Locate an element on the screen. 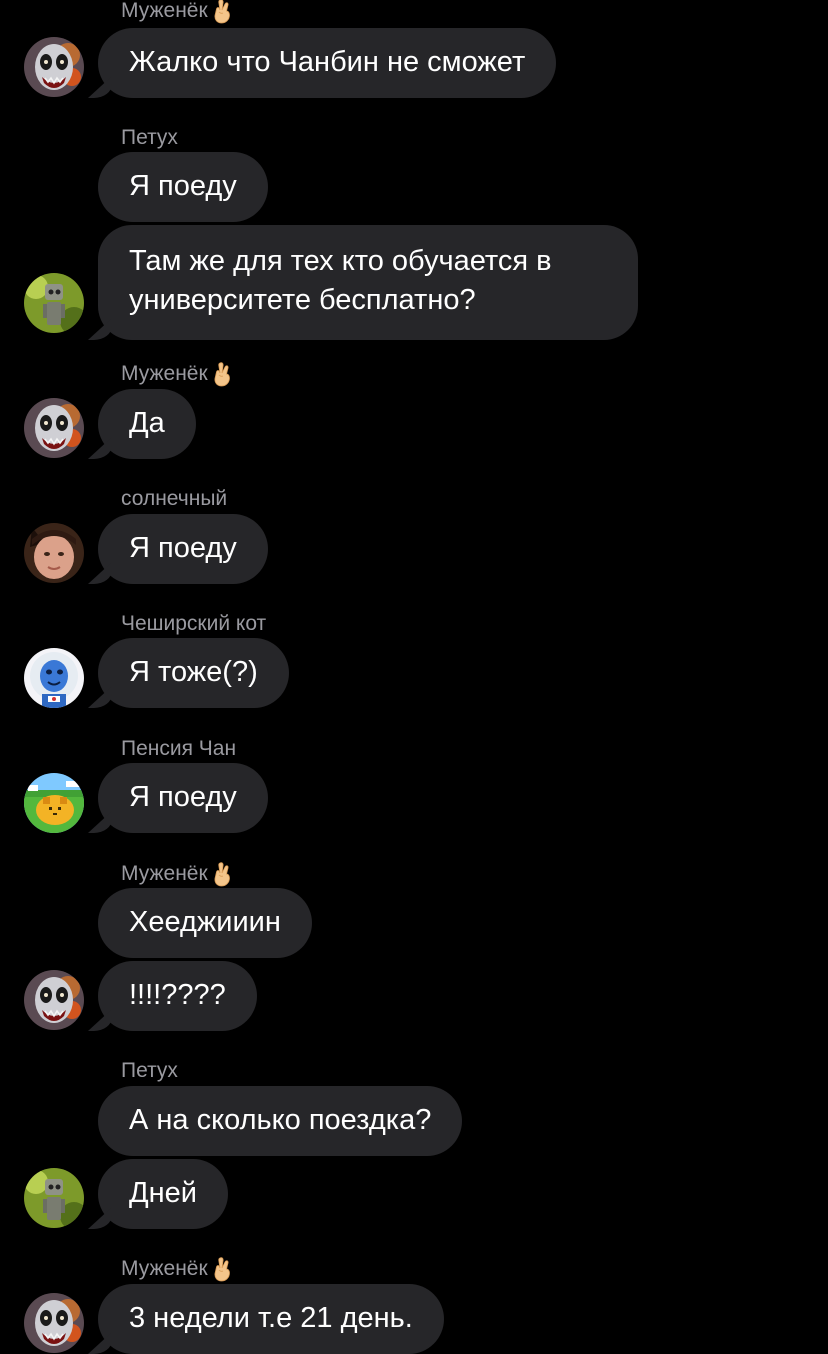 The width and height of the screenshot is (828, 1354). message-bubble: А на сколько поездка? is located at coordinates (280, 1121).